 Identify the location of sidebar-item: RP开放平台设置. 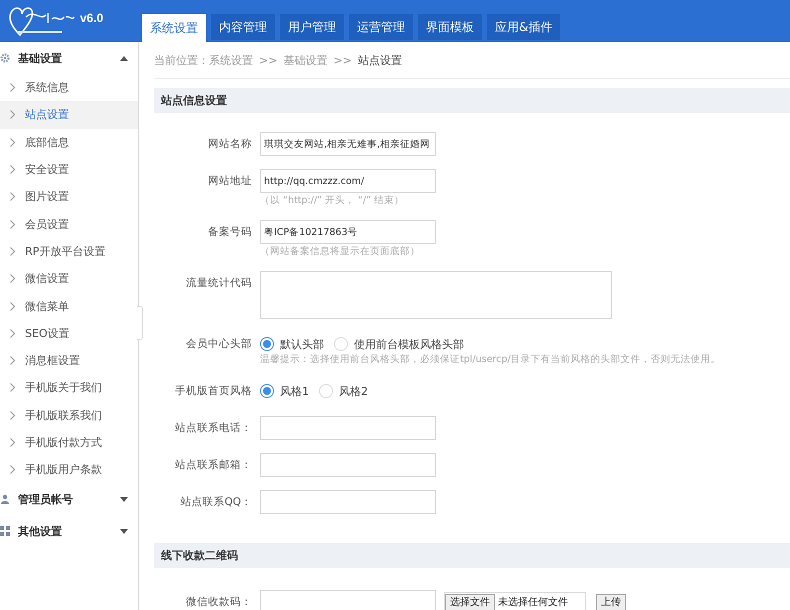
(69, 252).